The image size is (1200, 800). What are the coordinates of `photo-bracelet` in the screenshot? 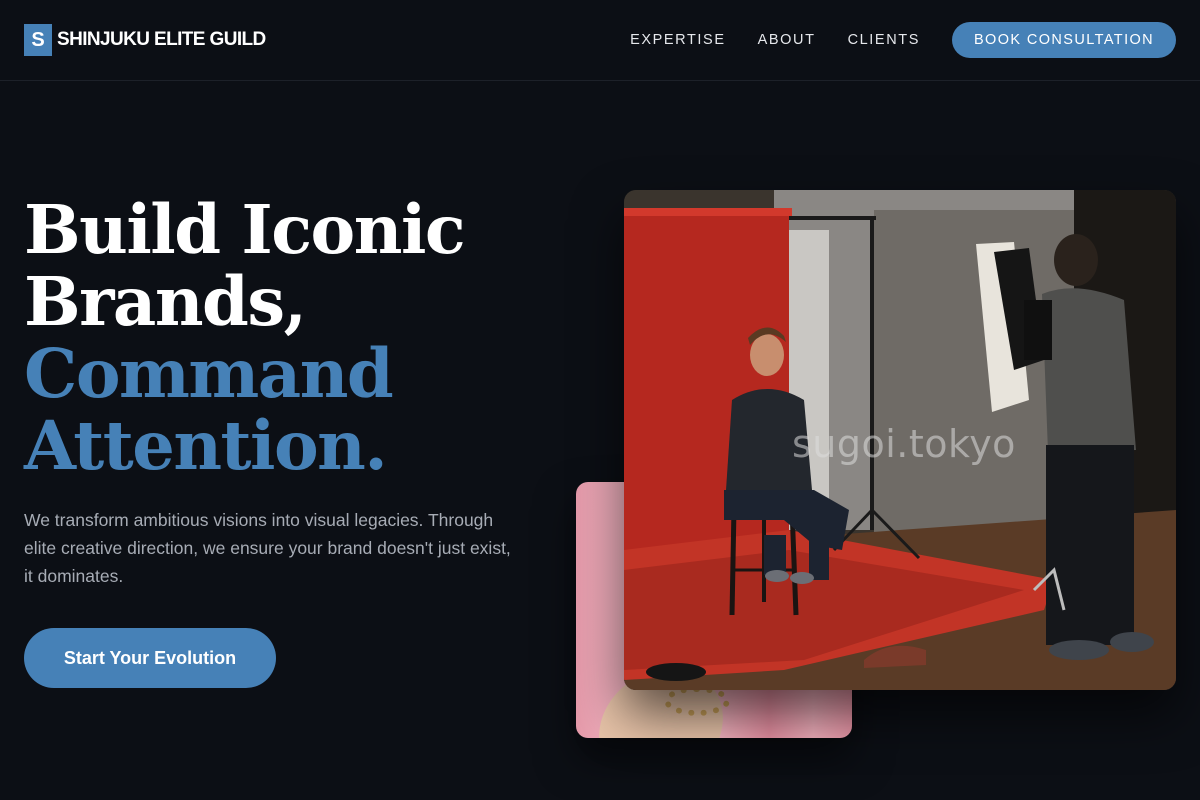 It's located at (697, 701).